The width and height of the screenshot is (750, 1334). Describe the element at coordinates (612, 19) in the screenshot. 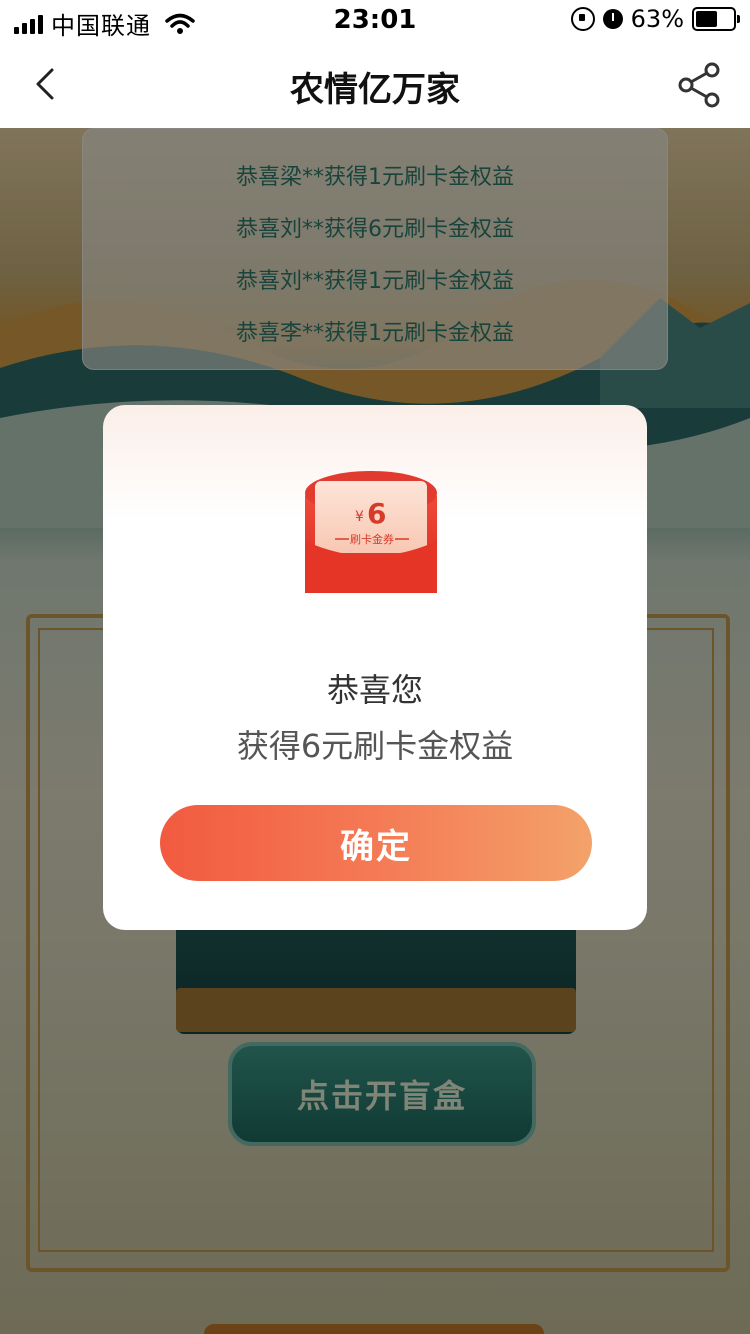

I see `alarm-icon` at that location.